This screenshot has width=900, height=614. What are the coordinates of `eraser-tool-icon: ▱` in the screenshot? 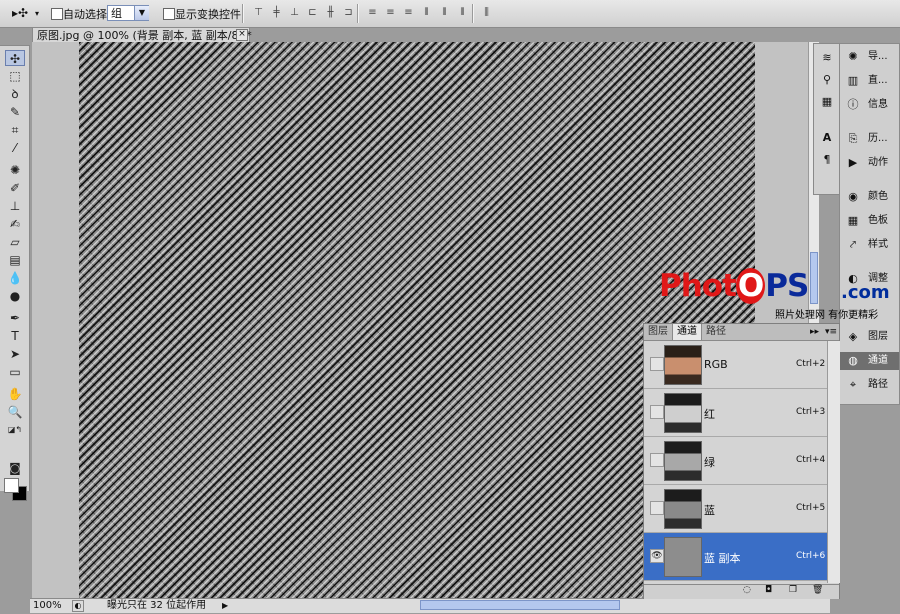 It's located at (15, 242).